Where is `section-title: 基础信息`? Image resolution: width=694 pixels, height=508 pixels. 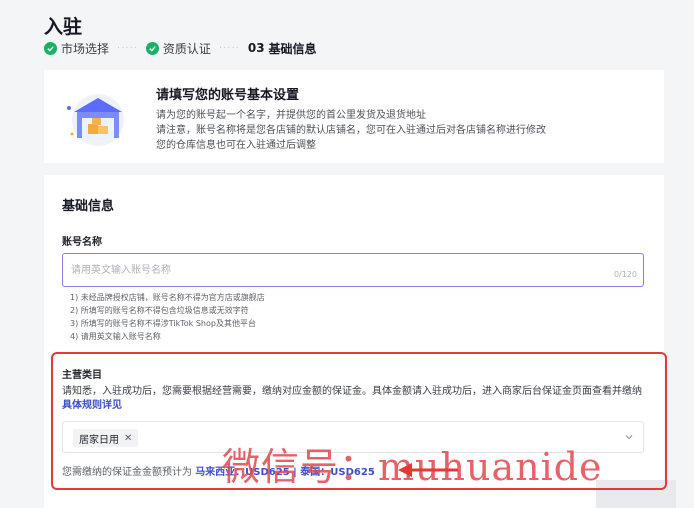 section-title: 基础信息 is located at coordinates (88, 206).